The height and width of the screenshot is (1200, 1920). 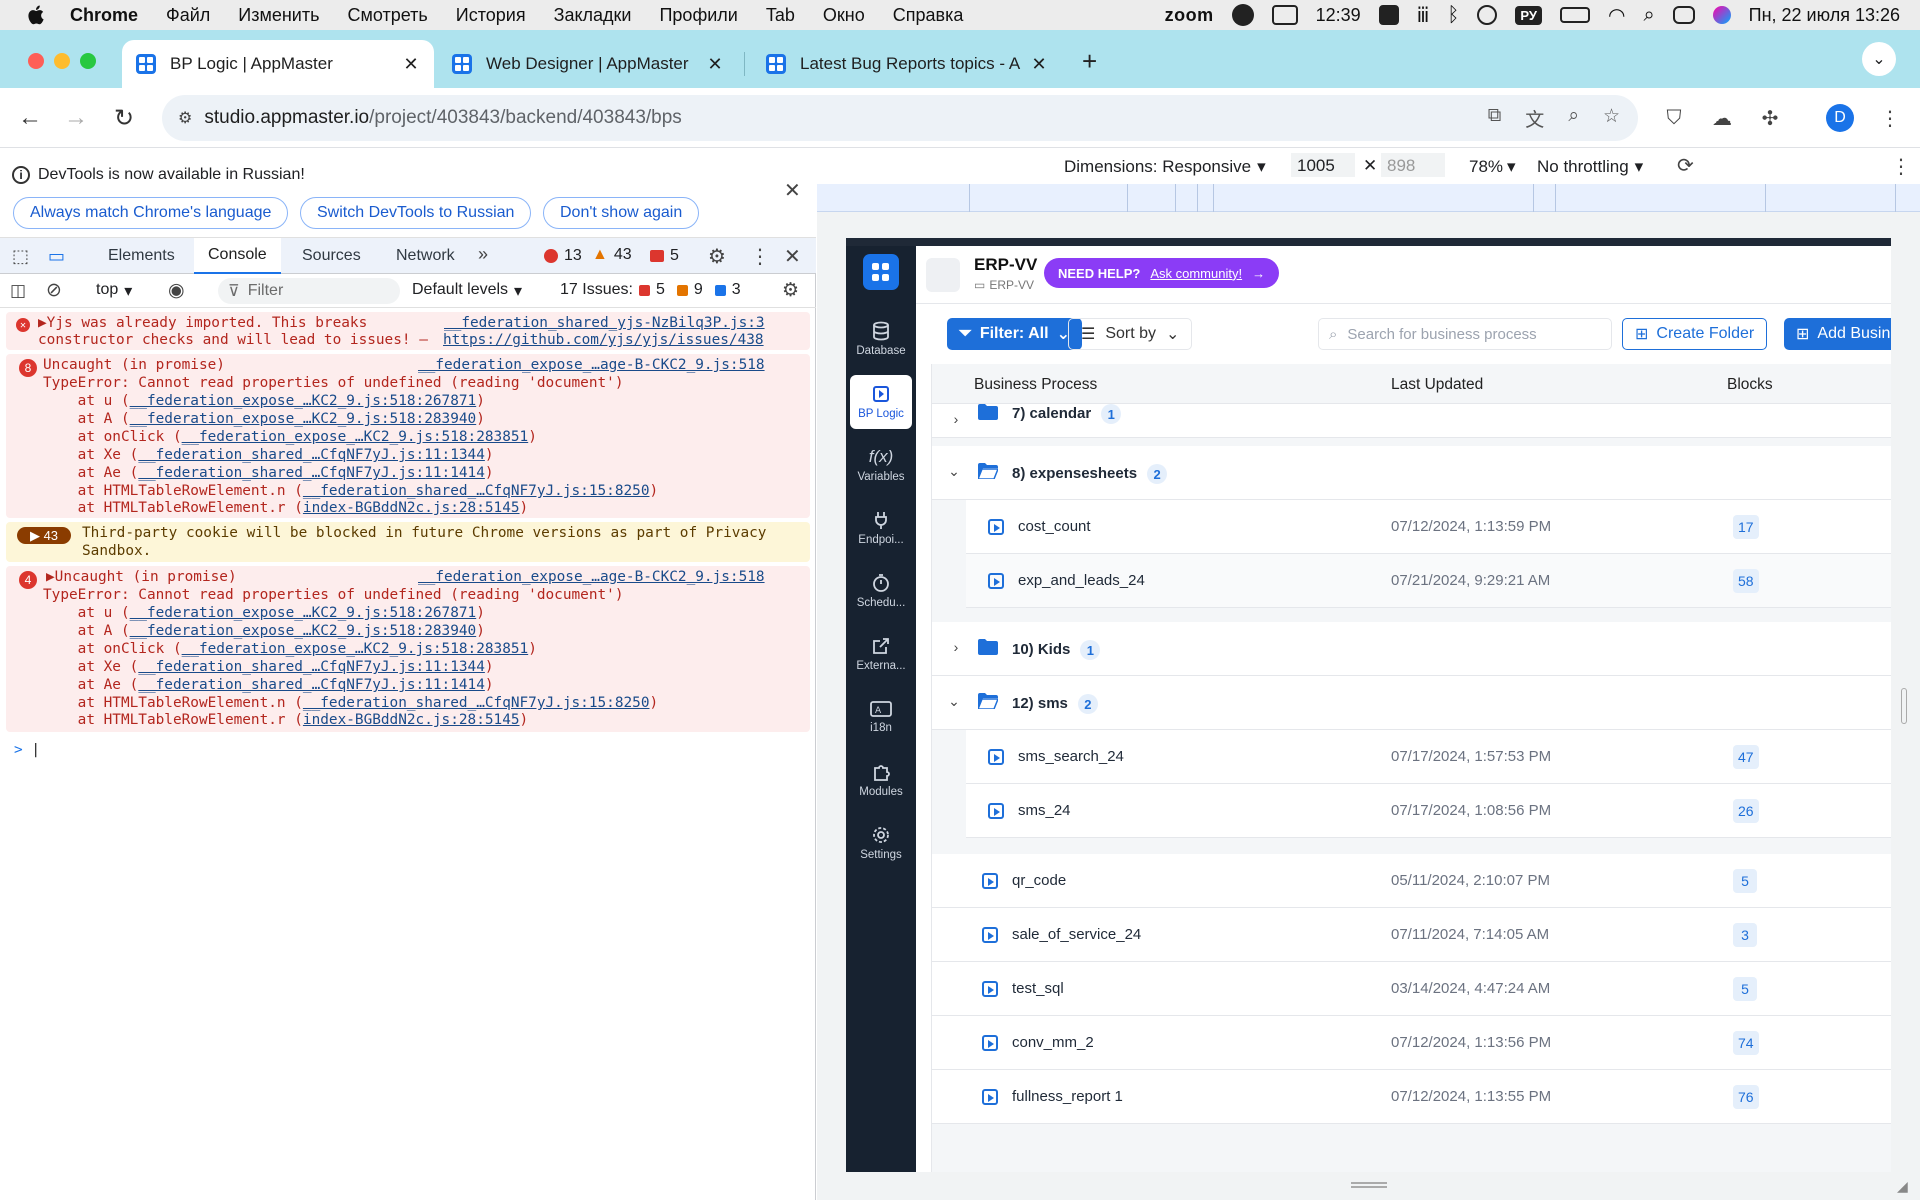 What do you see at coordinates (237, 256) in the screenshot?
I see `tab-console: Console` at bounding box center [237, 256].